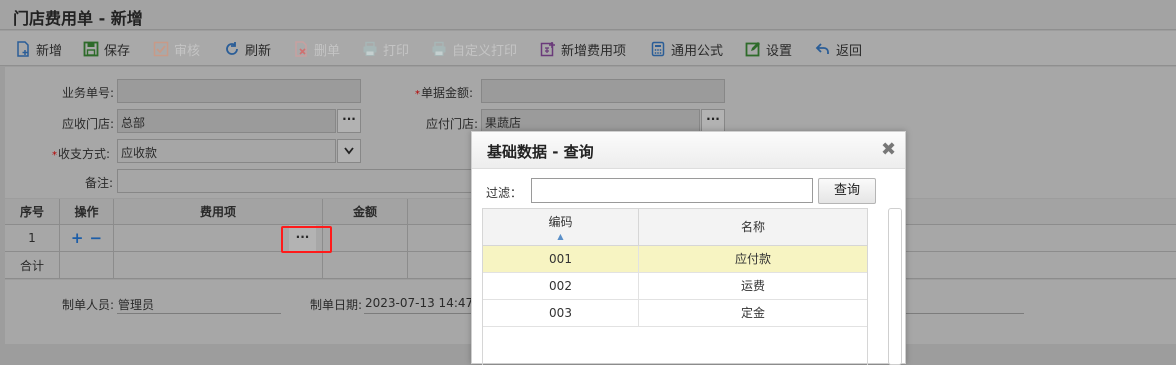  I want to click on table-row: 003 定金, so click(675, 313).